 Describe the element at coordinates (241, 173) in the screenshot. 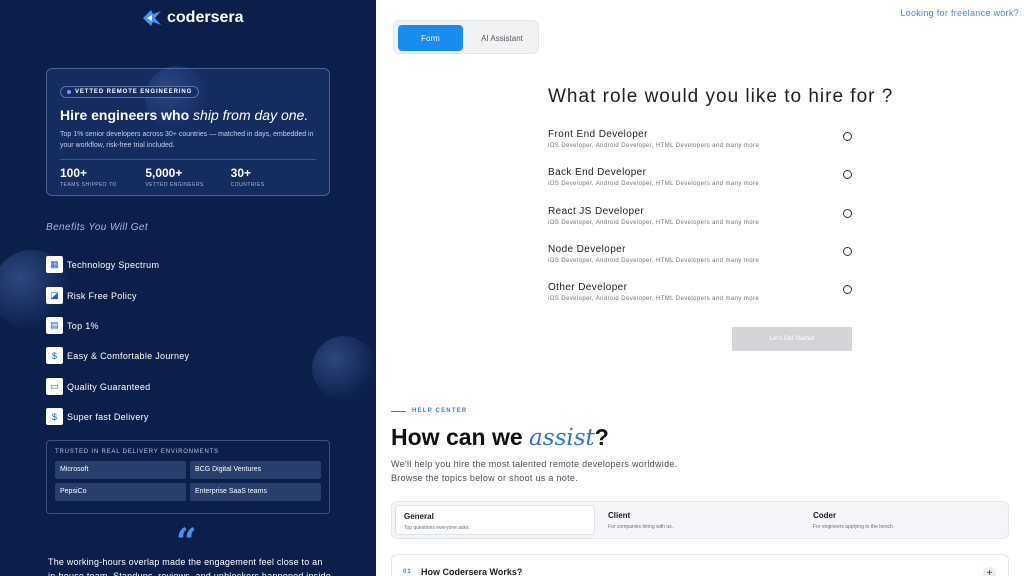

I see `stat-number: 30+` at that location.